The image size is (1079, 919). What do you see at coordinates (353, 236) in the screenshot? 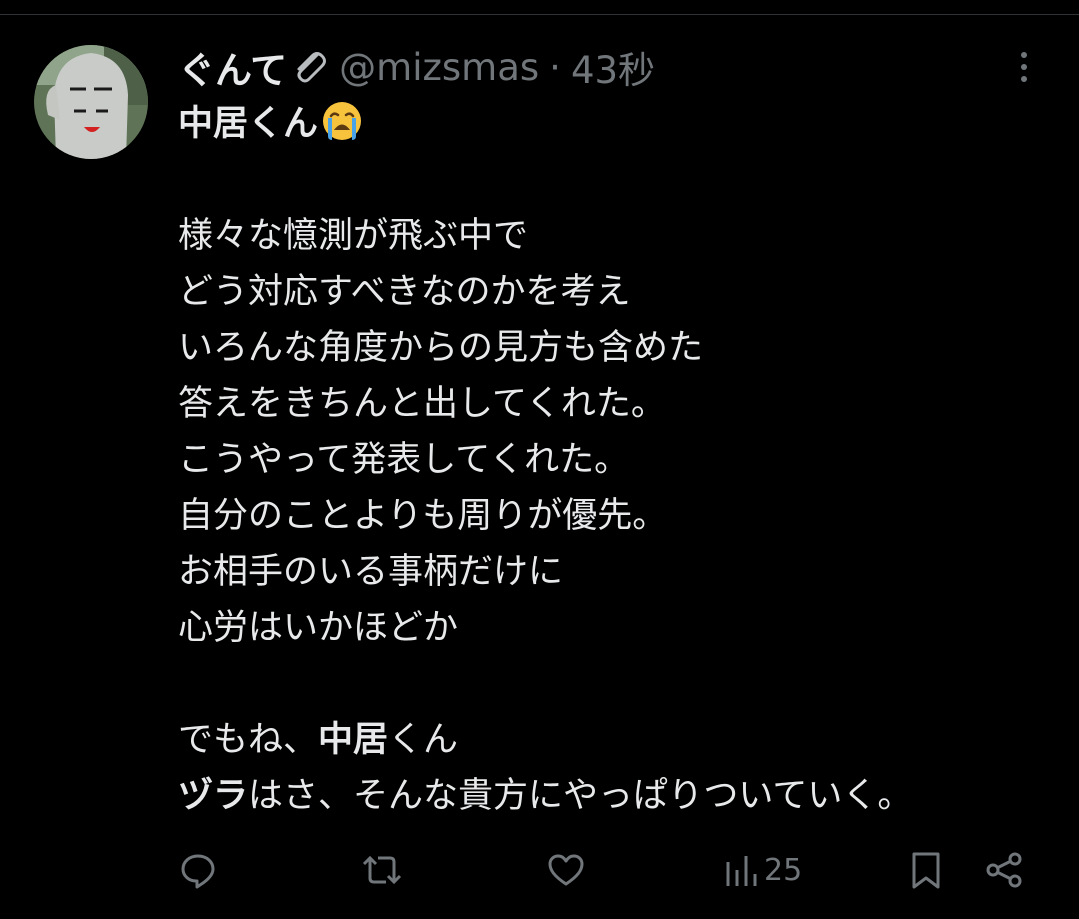
I see `text: 様々な憶測が飛ぶ中で` at bounding box center [353, 236].